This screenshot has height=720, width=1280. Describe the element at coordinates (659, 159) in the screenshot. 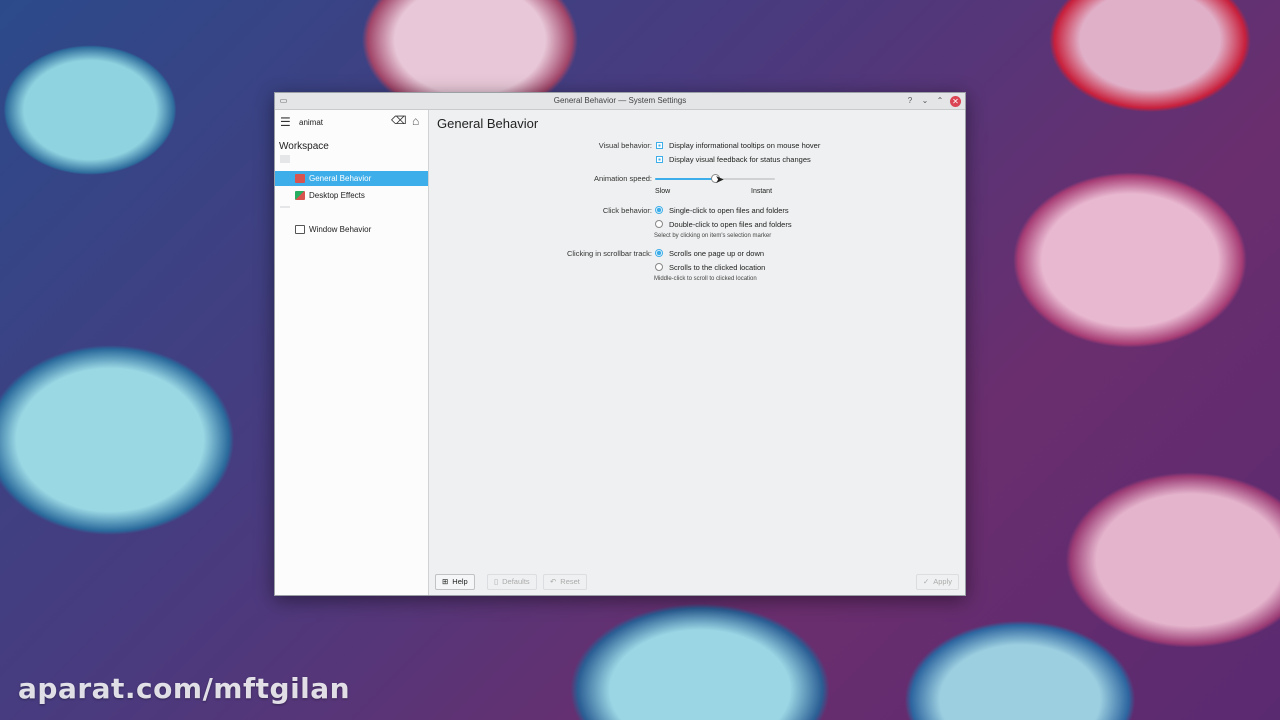

I see `feedback-checkbox` at that location.